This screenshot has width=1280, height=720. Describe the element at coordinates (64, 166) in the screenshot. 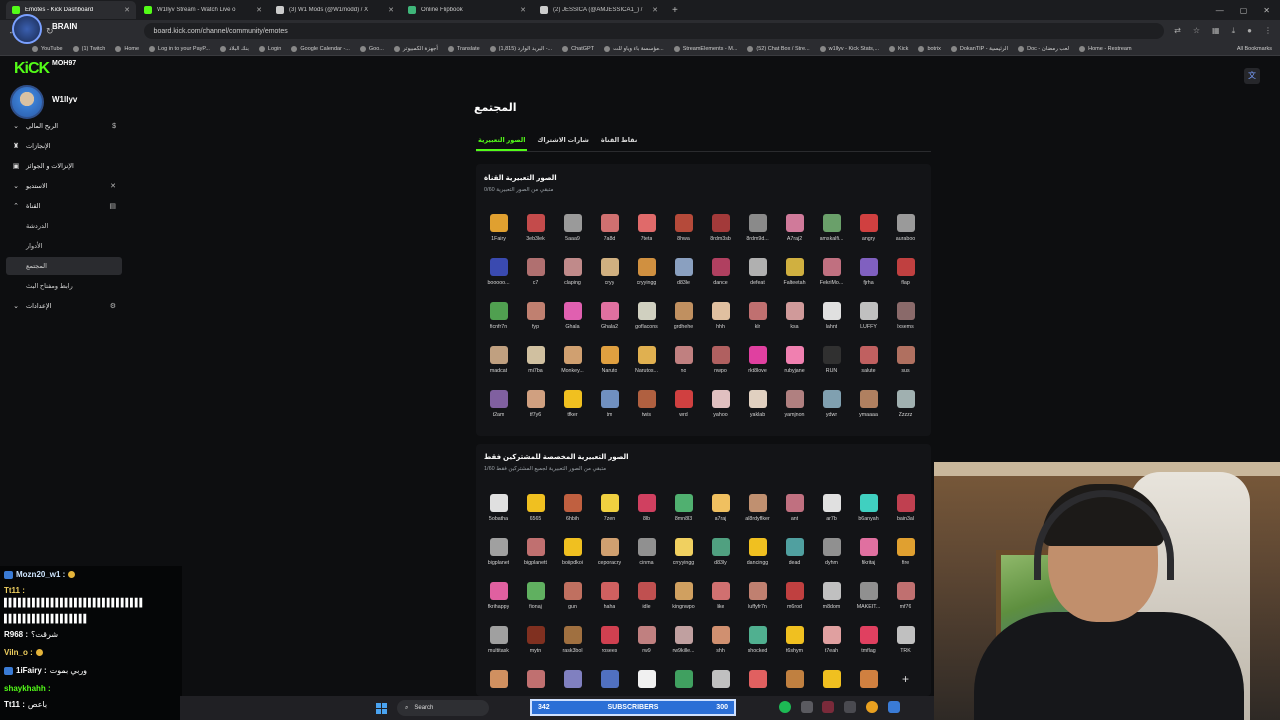

I see `sidebar-item-drops: ▣ الإنزالات و الجوائز` at that location.